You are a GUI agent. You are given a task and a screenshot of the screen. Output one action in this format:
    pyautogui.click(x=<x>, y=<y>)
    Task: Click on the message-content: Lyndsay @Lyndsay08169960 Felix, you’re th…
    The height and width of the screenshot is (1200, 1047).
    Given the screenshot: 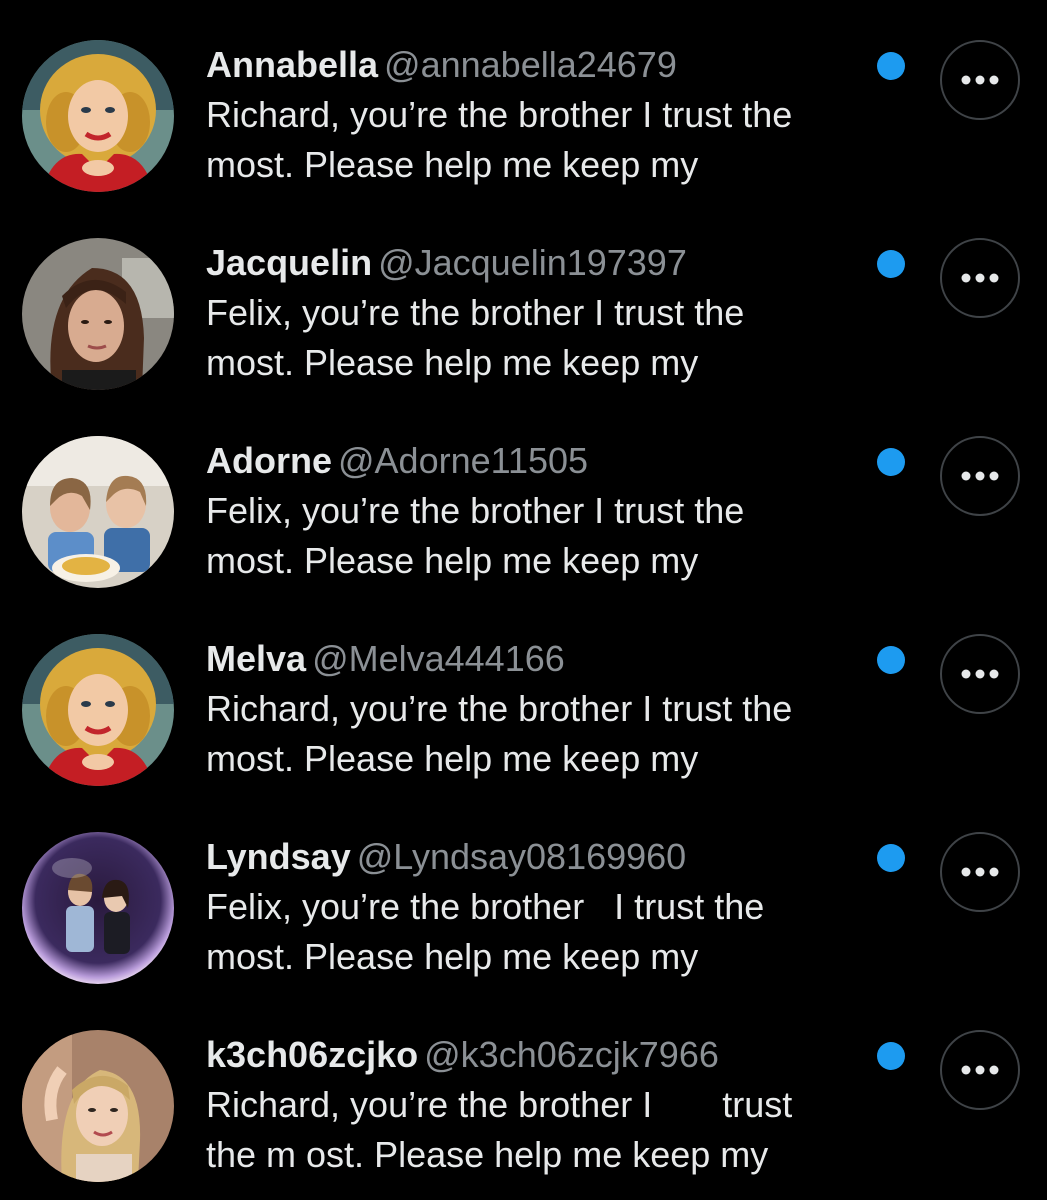 What is the action you would take?
    pyautogui.click(x=556, y=907)
    